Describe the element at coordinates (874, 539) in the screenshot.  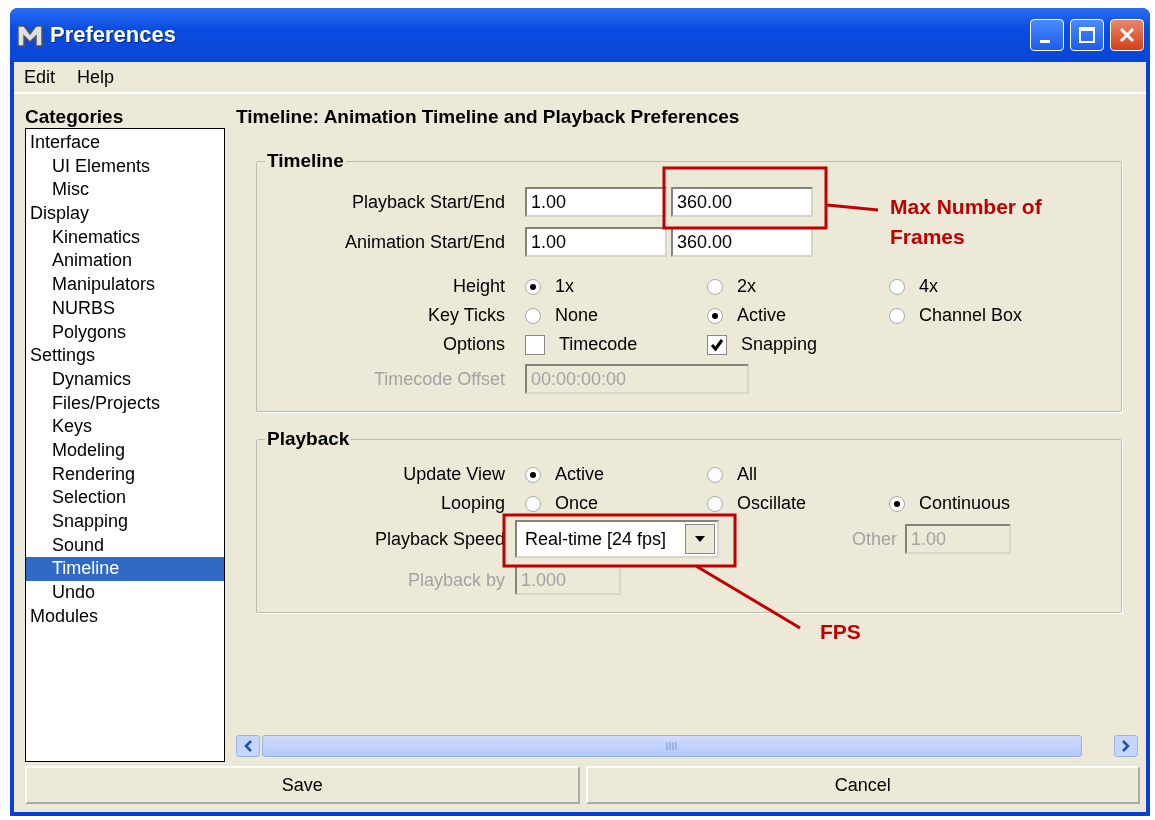
I see `field-label: Other` at that location.